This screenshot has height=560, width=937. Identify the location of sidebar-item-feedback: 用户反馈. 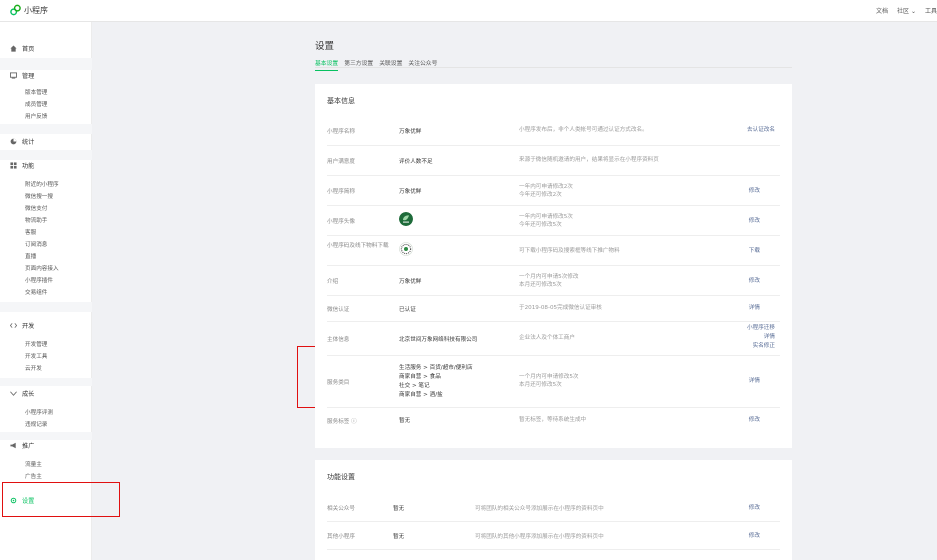
(36, 116).